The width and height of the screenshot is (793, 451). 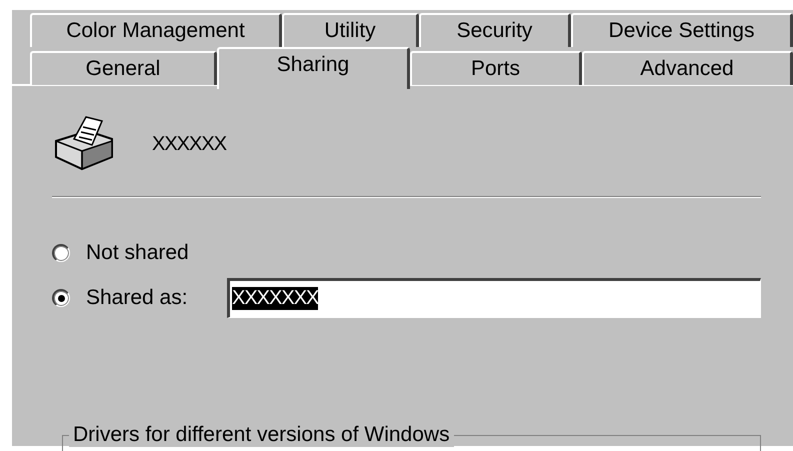 I want to click on tab: Security, so click(x=495, y=30).